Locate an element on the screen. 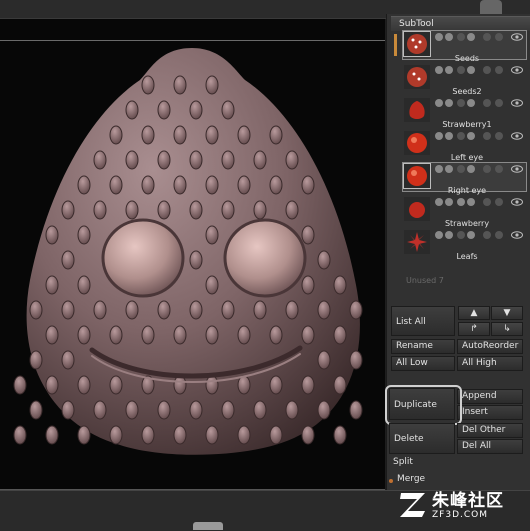 The image size is (530, 531). subtool-item-left-eye: Left eye is located at coordinates (464, 145).